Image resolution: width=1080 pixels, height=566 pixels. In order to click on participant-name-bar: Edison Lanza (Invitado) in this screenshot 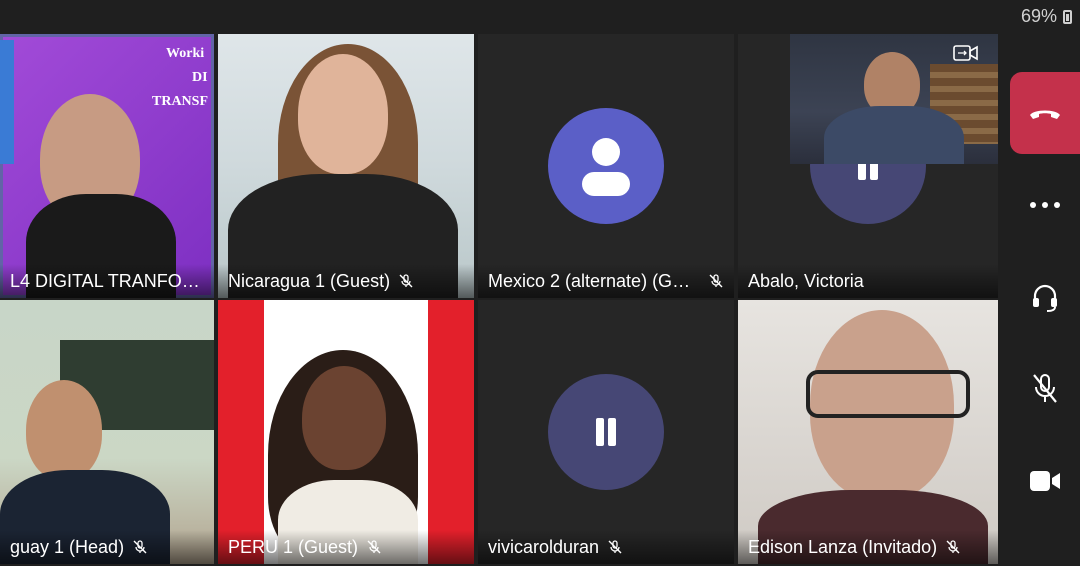, I will do `click(868, 547)`.